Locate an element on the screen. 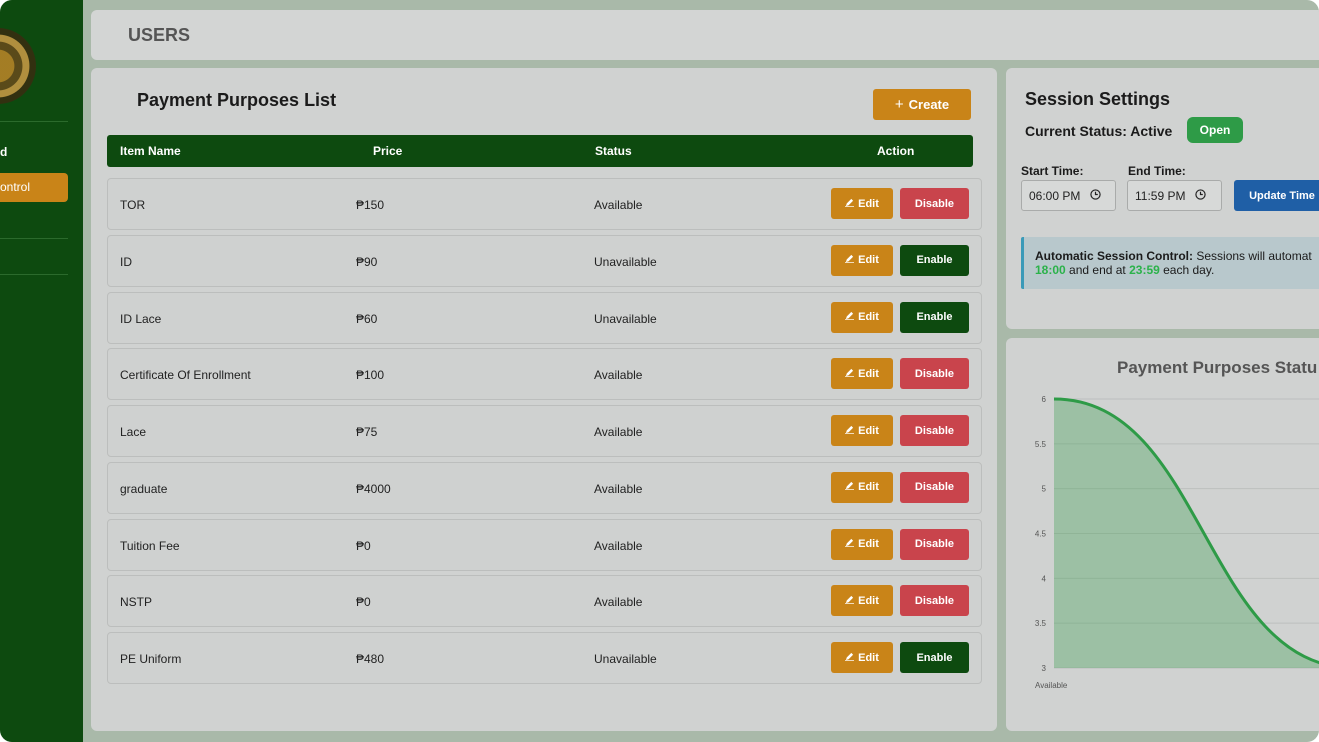 The image size is (1319, 742). table-row: ID Lace ₱60 Unavailable Edit Enable is located at coordinates (544, 317).